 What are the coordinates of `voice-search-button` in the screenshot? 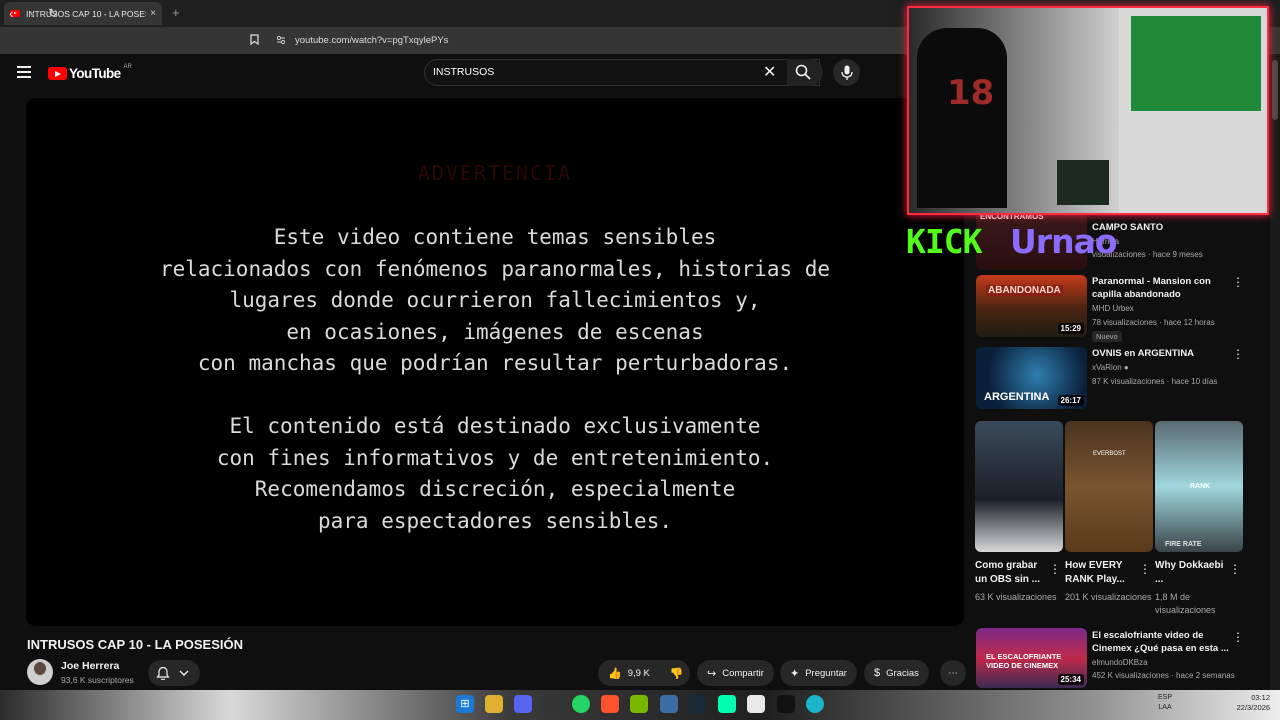 It's located at (846, 72).